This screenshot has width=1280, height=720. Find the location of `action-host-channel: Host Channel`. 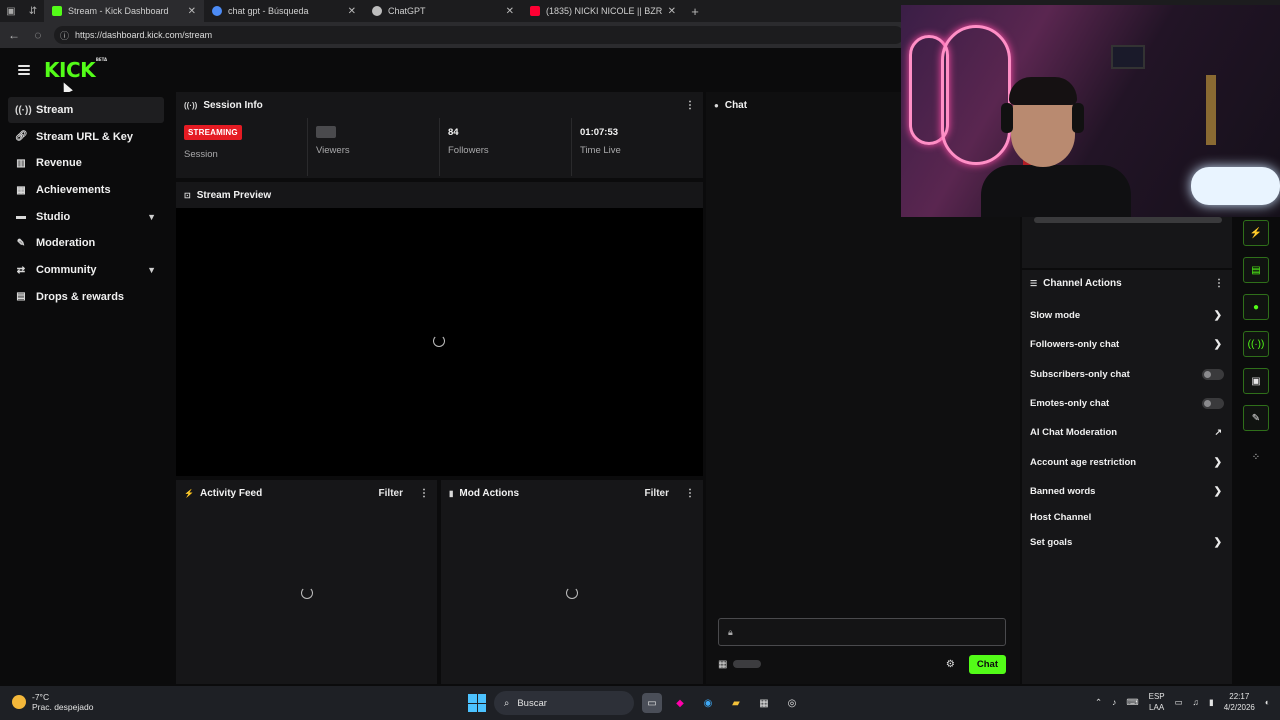

action-host-channel: Host Channel is located at coordinates (1127, 517).